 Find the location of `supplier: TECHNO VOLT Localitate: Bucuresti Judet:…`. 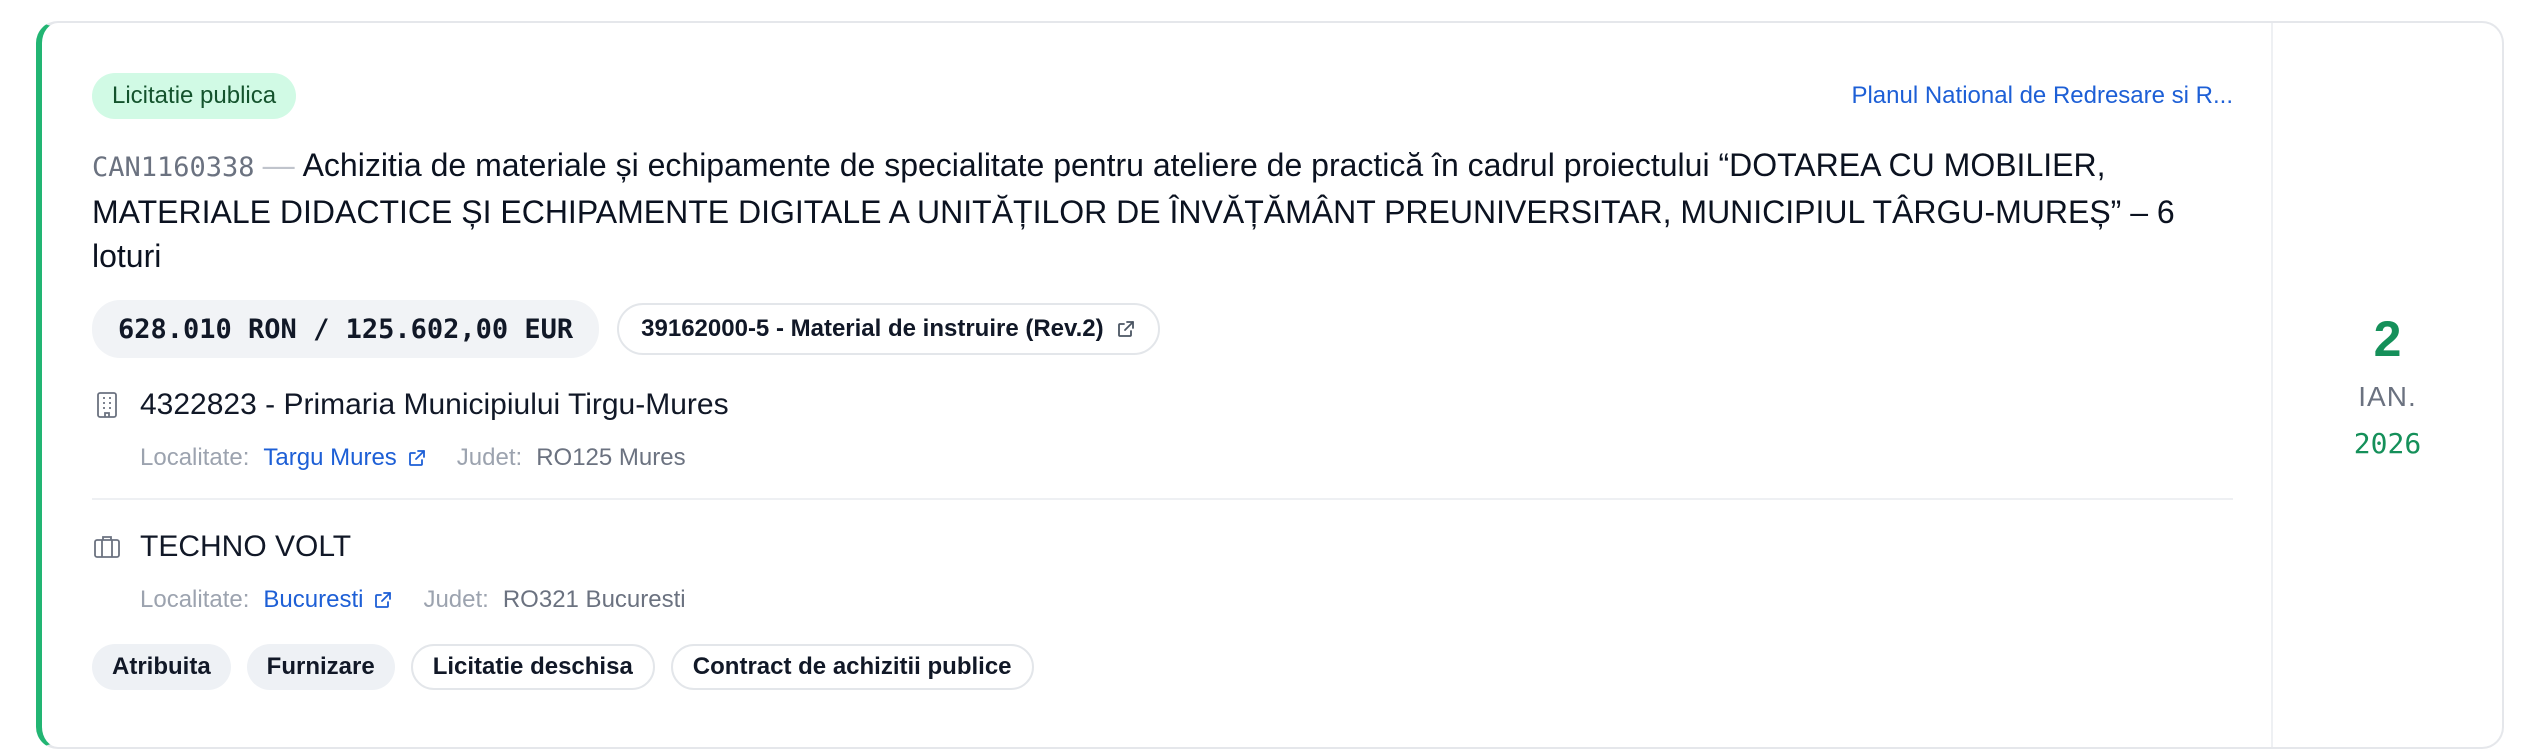

supplier: TECHNO VOLT Localitate: Bucuresti Judet:… is located at coordinates (1162, 556).